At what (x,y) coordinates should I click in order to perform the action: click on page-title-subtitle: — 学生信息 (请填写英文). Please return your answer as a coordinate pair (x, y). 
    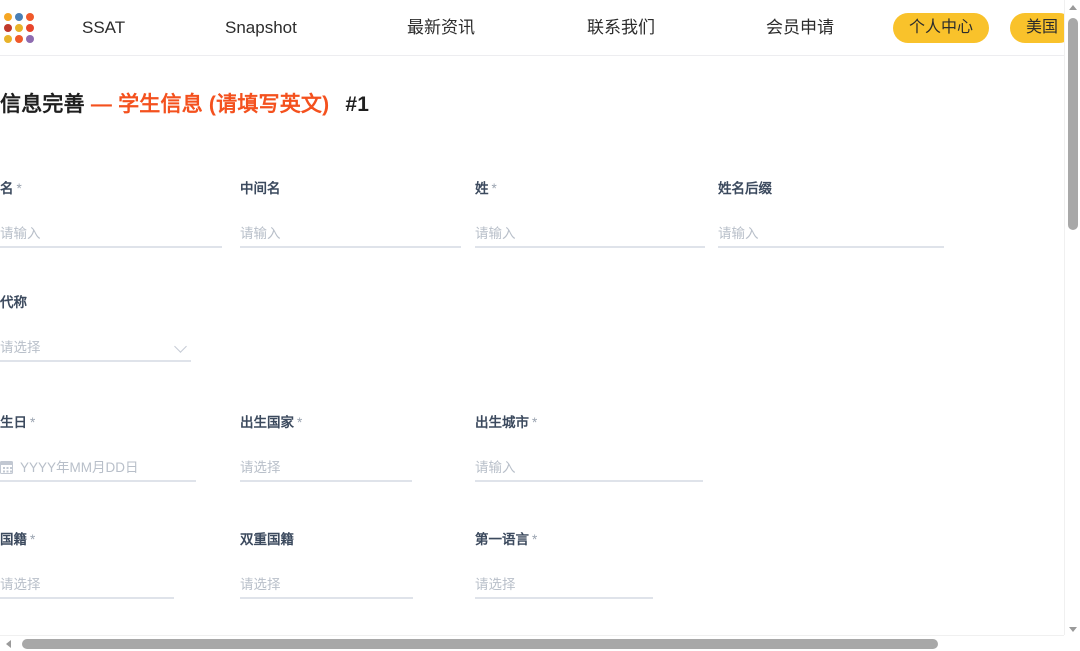
    Looking at the image, I should click on (210, 104).